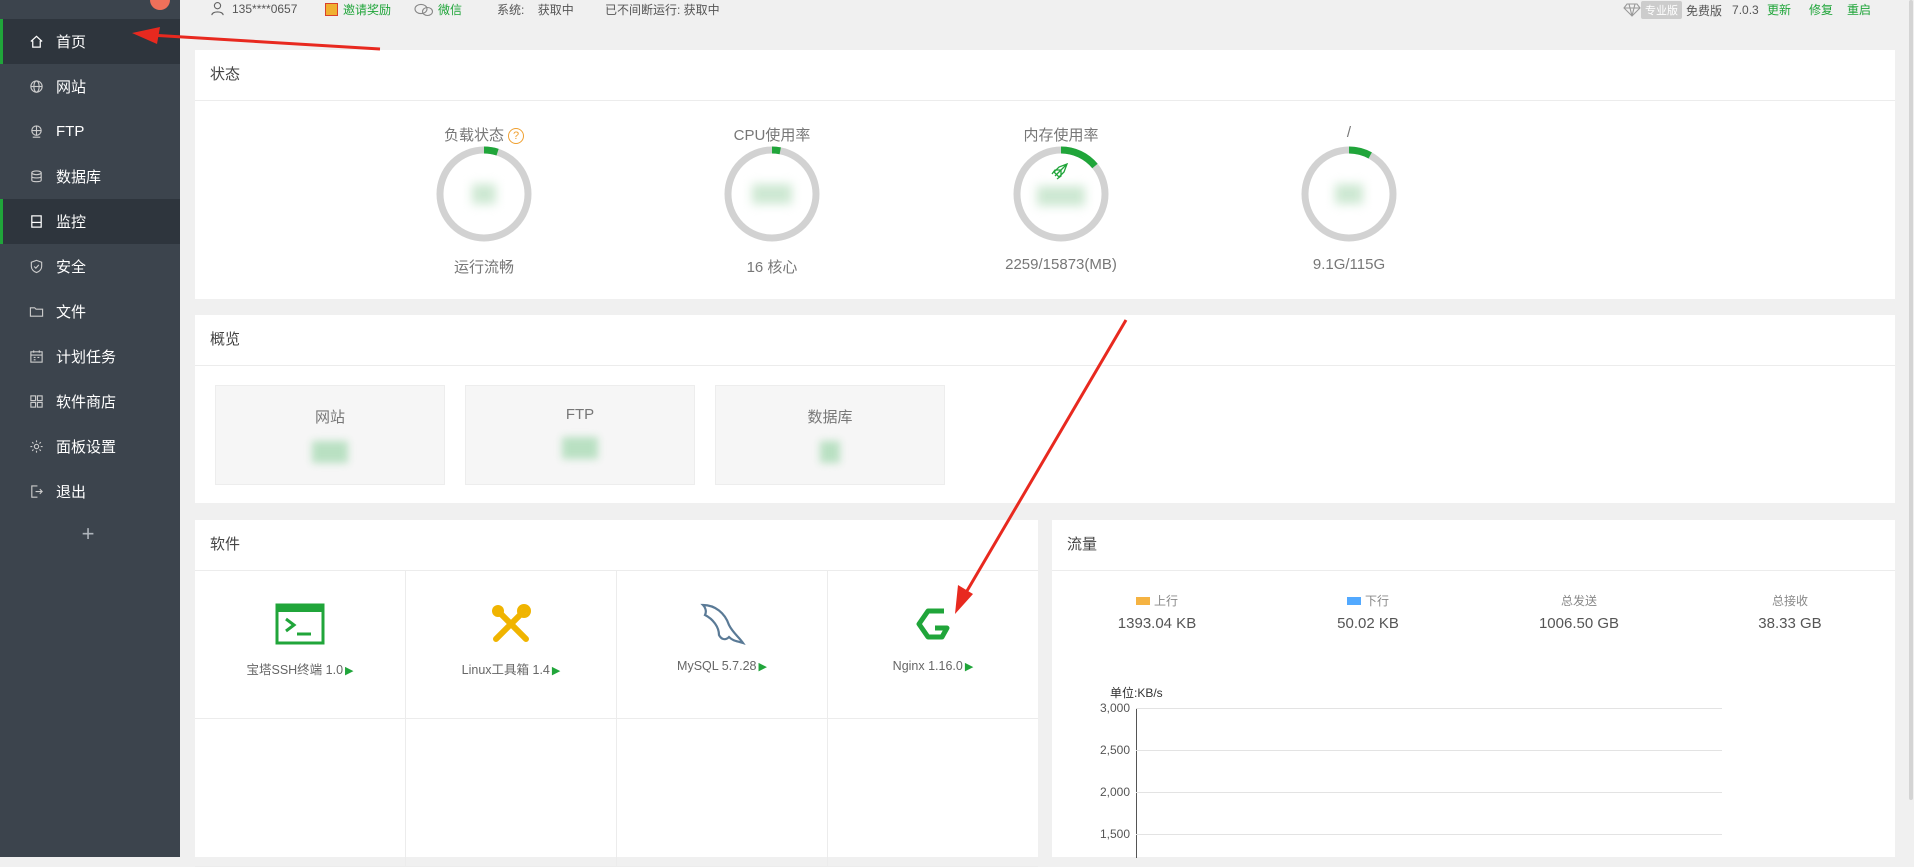 This screenshot has width=1914, height=867. What do you see at coordinates (1821, 9) in the screenshot?
I see `repair-button: 修复` at bounding box center [1821, 9].